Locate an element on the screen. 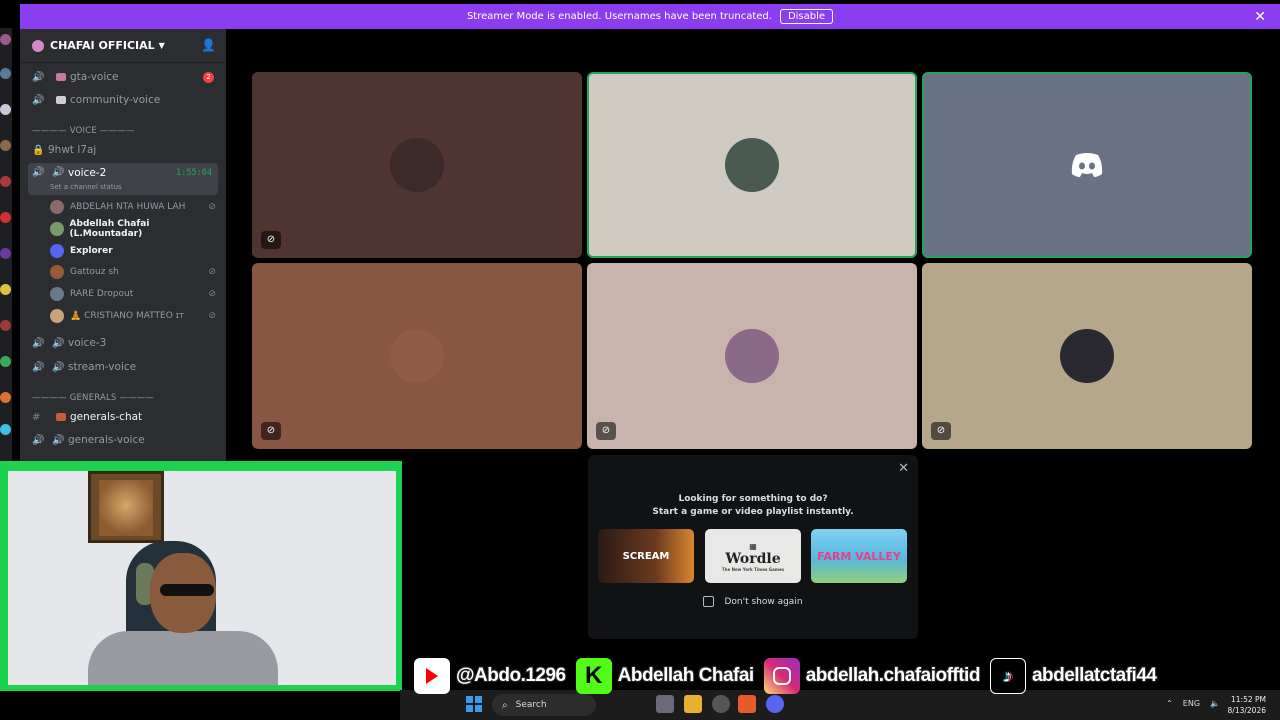 Image resolution: width=1280 pixels, height=720 pixels. channel-stream-voice: 🔊 🔊 stream-voice is located at coordinates (123, 367).